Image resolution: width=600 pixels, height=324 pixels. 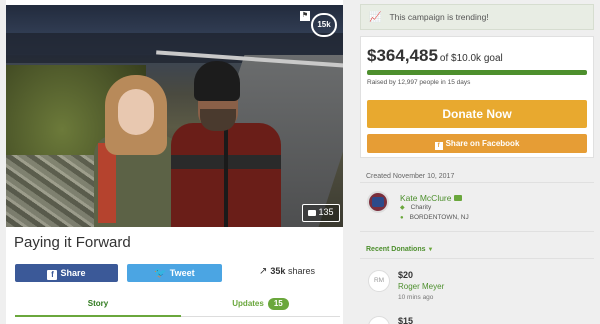 I want to click on flag-icon: ⚑, so click(x=305, y=16).